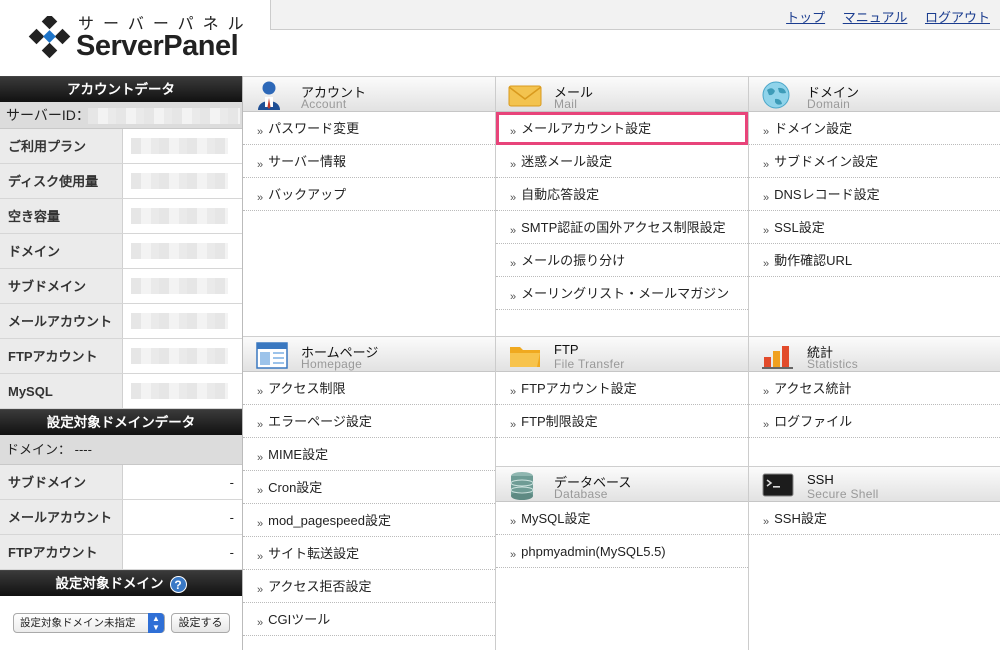  I want to click on ftp-panel: FTP File Transfer FTPアカウント設定FTP制限設定, so click(622, 401).